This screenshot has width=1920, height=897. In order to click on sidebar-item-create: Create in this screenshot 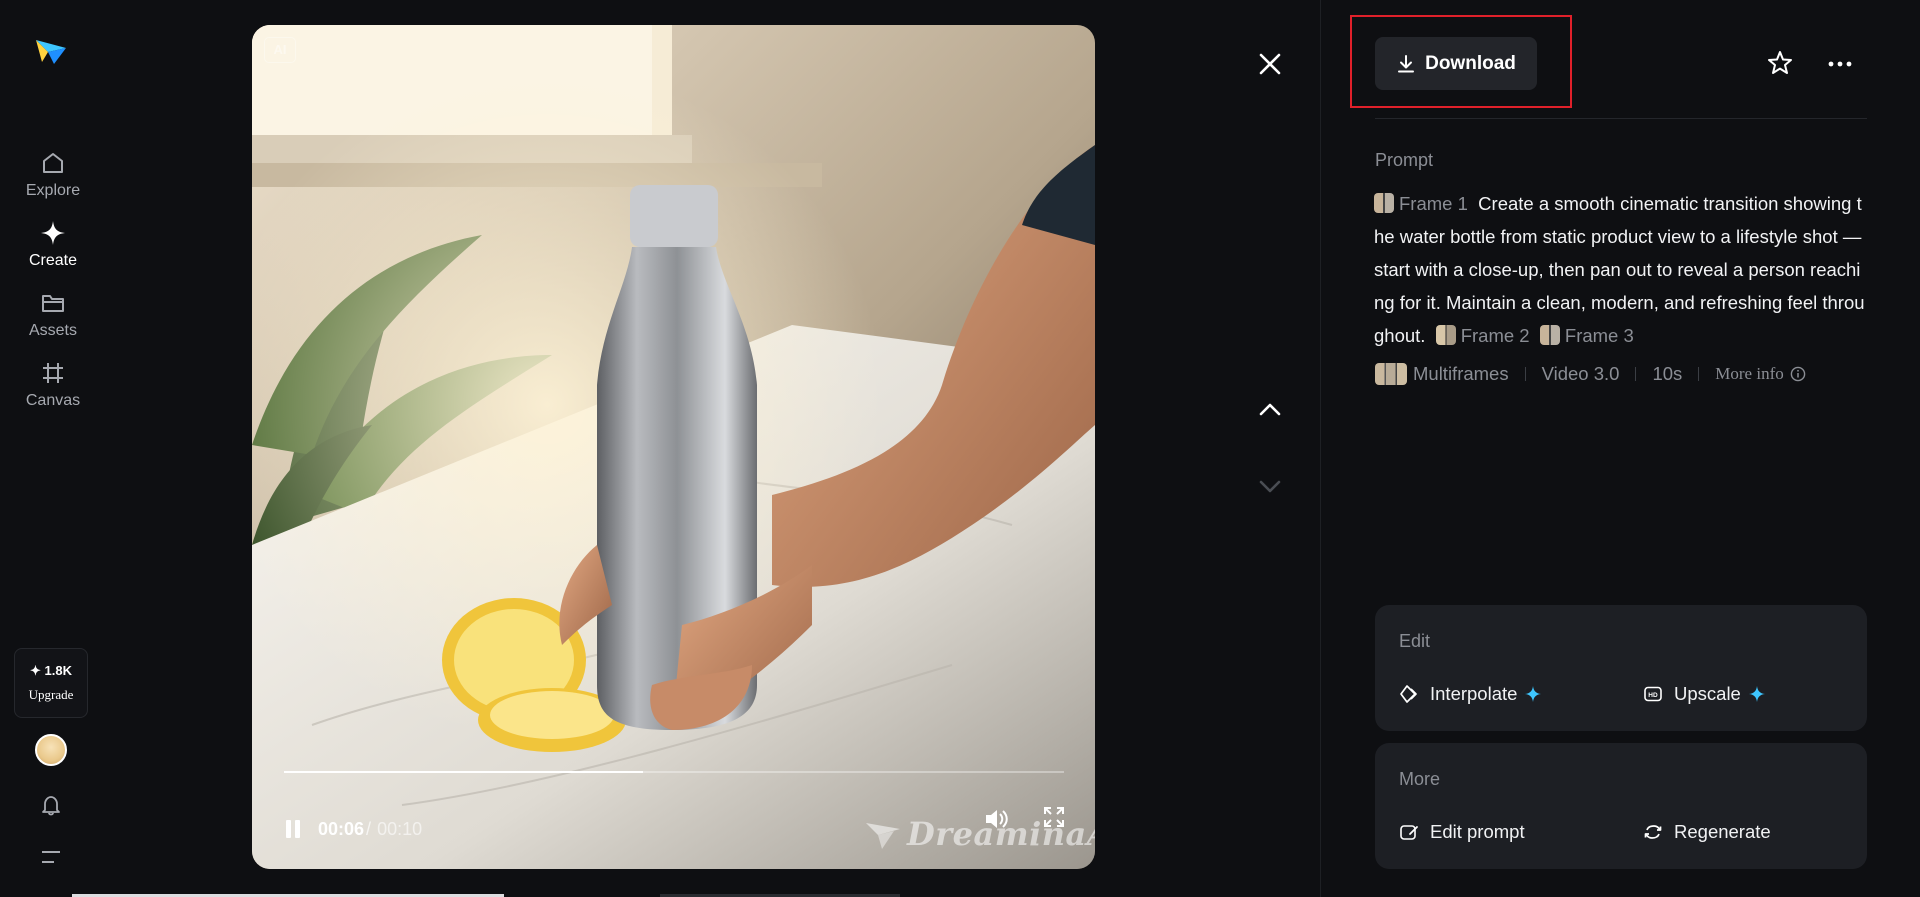, I will do `click(53, 245)`.